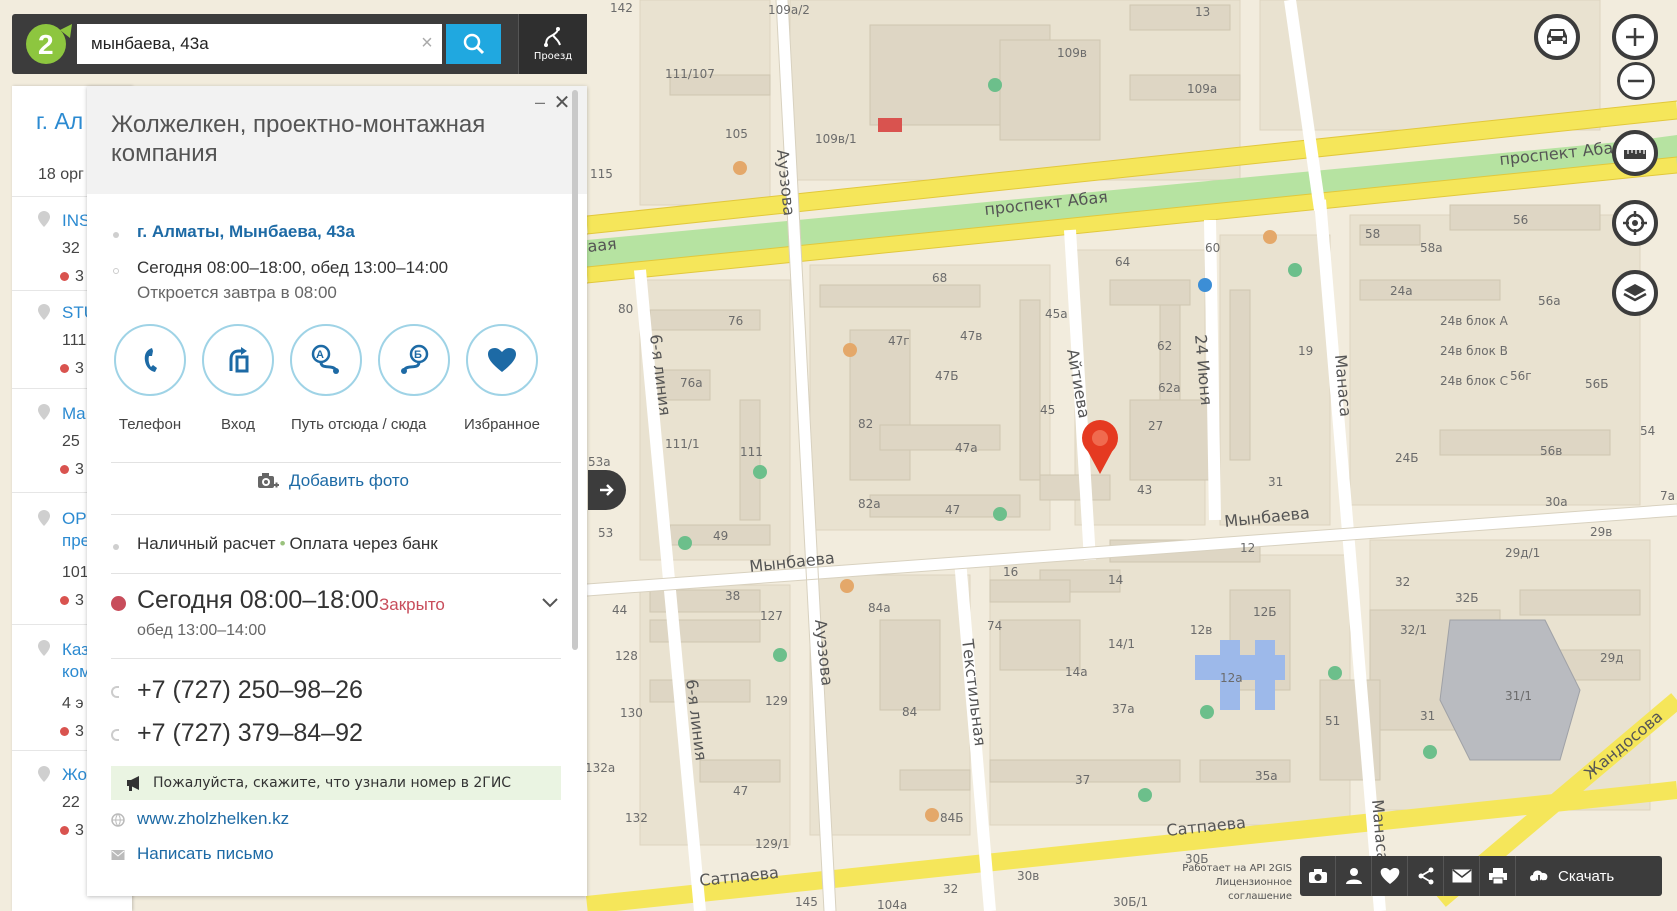  I want to click on write-email-link: Написать письмо, so click(205, 854).